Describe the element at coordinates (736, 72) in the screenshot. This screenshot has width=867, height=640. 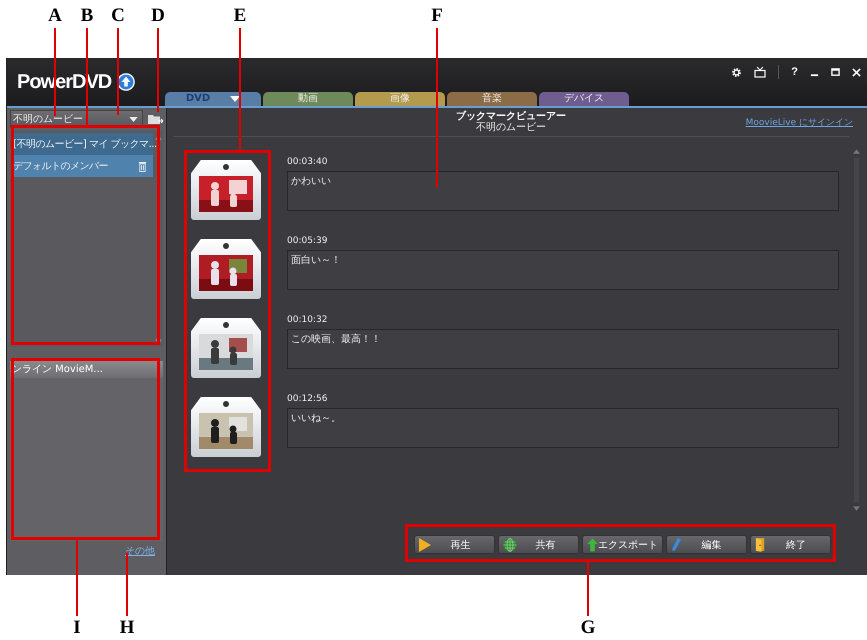
I see `settings-icon` at that location.